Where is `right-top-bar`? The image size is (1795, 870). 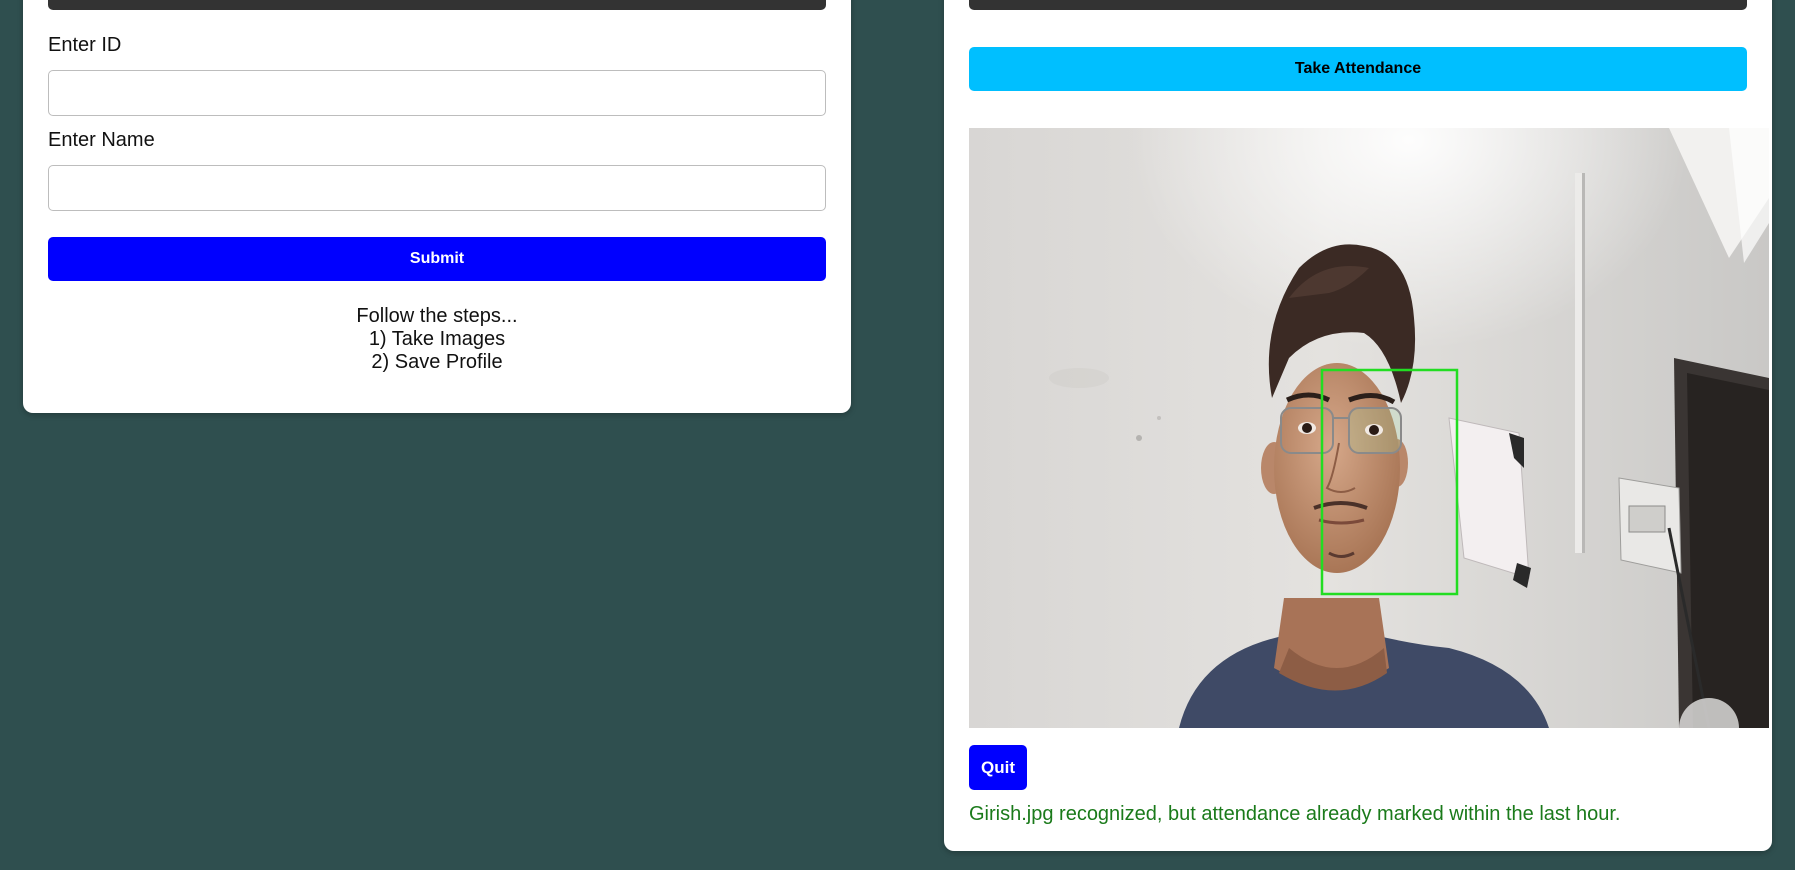 right-top-bar is located at coordinates (1358, 5).